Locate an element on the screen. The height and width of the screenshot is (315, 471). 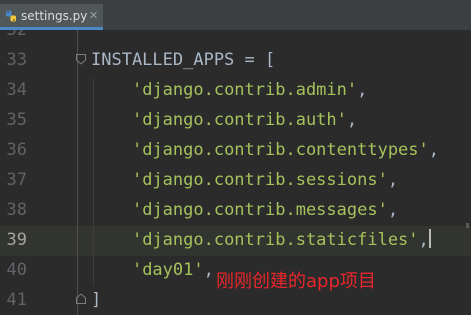
python-file-icon is located at coordinates (11, 16).